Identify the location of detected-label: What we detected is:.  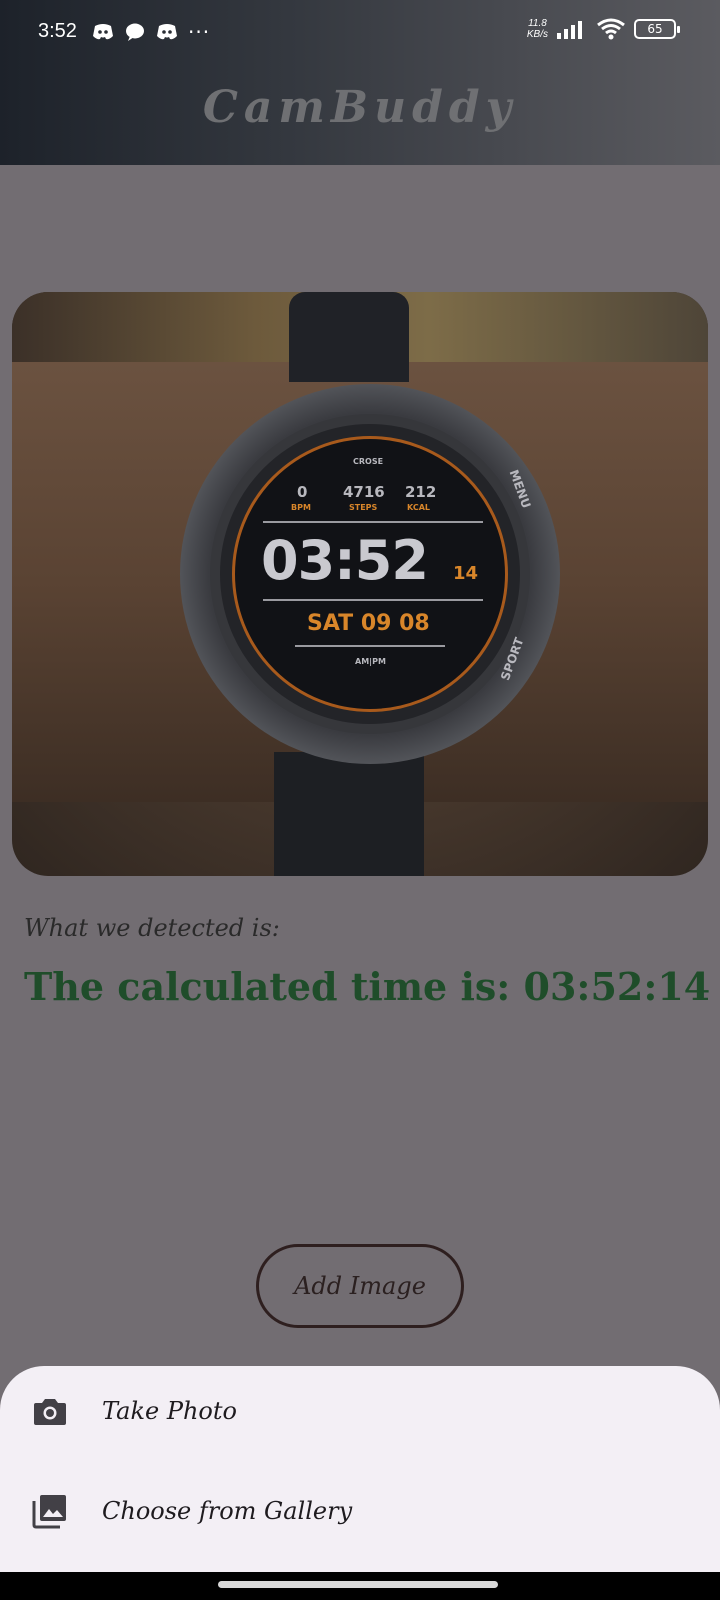
(152, 928).